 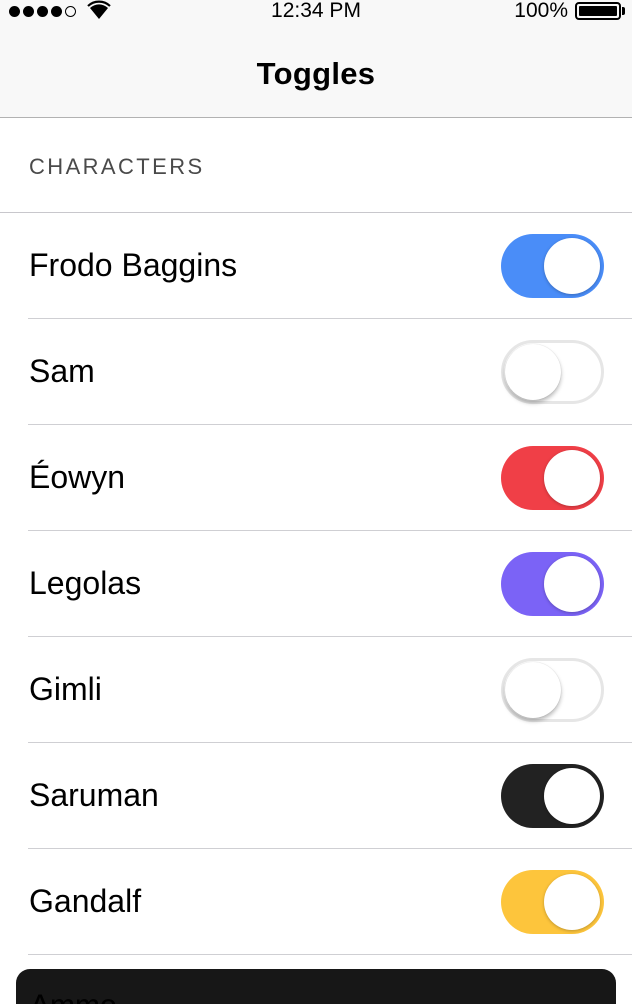 I want to click on battery-percent: 100%, so click(x=541, y=11).